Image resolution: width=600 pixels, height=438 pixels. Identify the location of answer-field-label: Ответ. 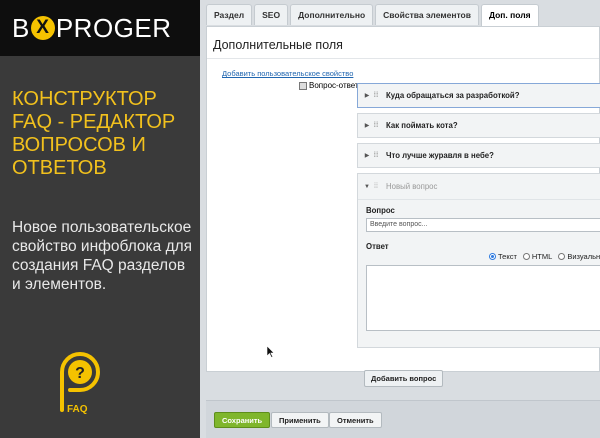
(377, 246).